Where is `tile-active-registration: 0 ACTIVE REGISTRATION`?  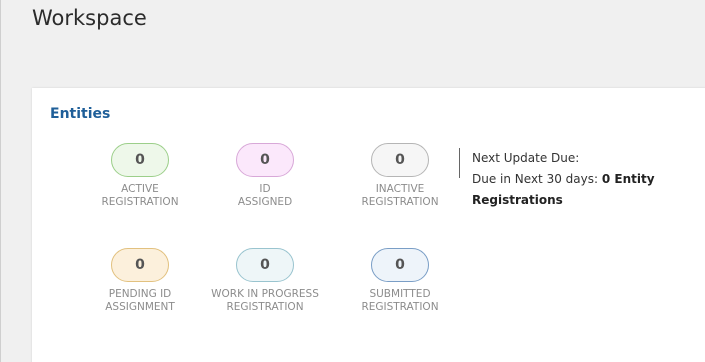 tile-active-registration: 0 ACTIVE REGISTRATION is located at coordinates (140, 176).